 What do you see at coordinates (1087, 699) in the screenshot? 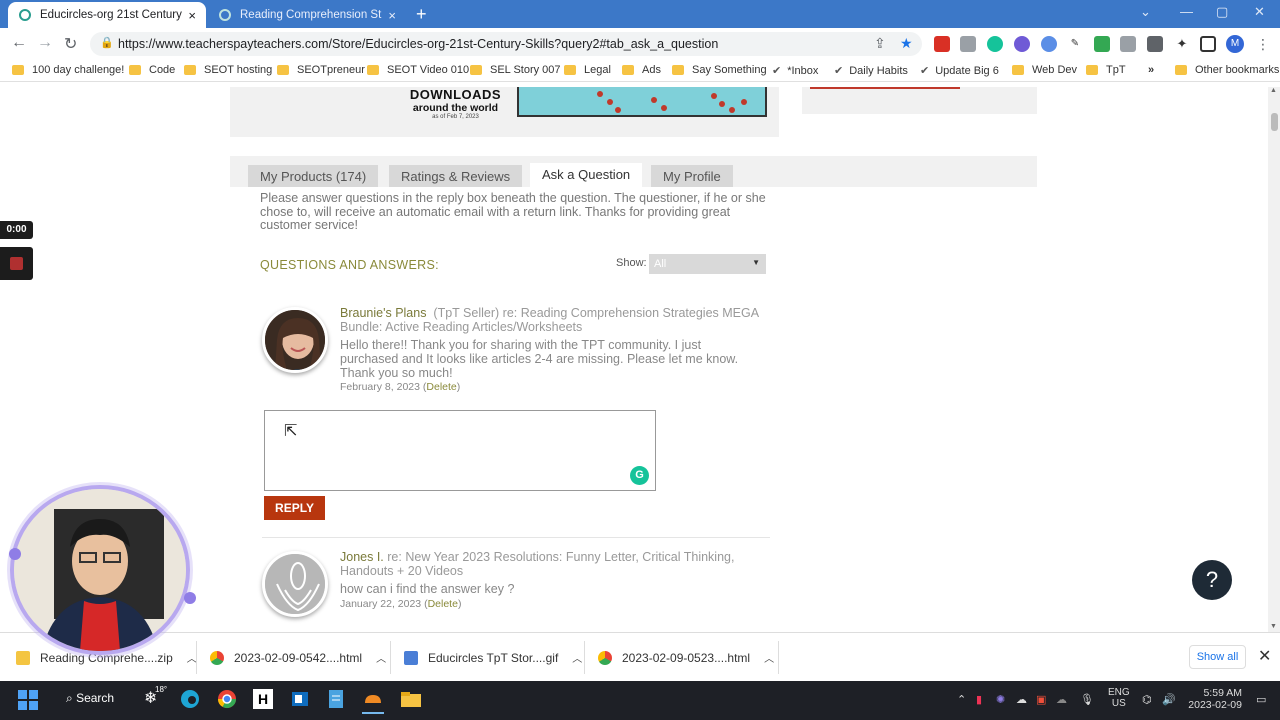
I see `microphone-icon: 🎙` at bounding box center [1087, 699].